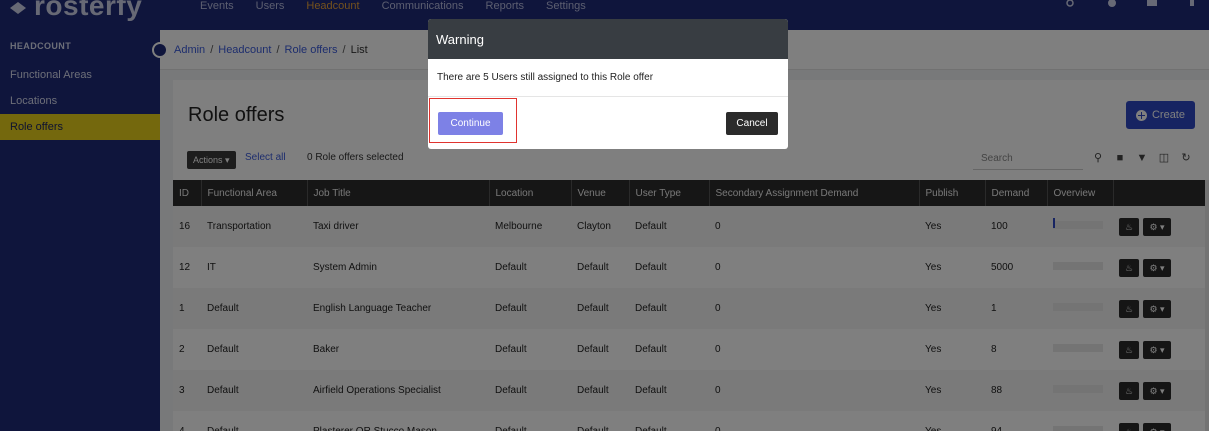 The height and width of the screenshot is (431, 1209). Describe the element at coordinates (608, 39) in the screenshot. I see `modal-title: Warning` at that location.